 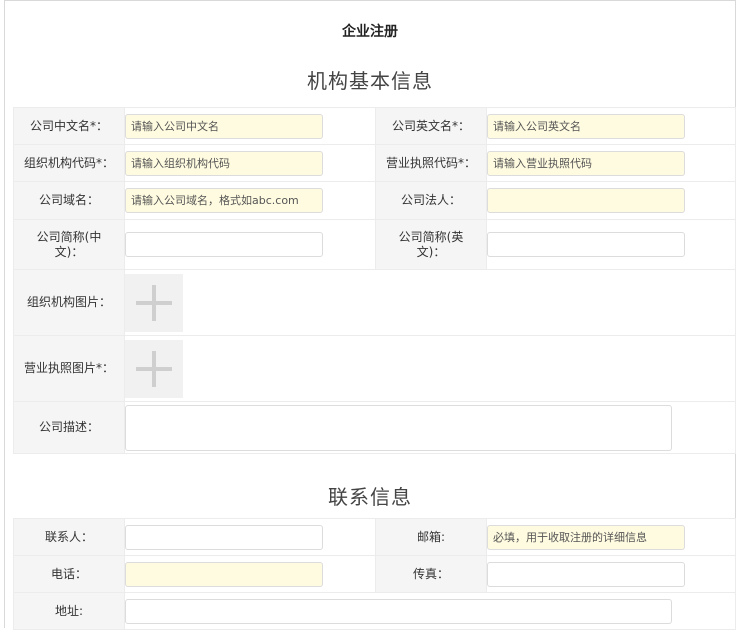 I want to click on legal-person-label: 公司法人：, so click(x=431, y=200).